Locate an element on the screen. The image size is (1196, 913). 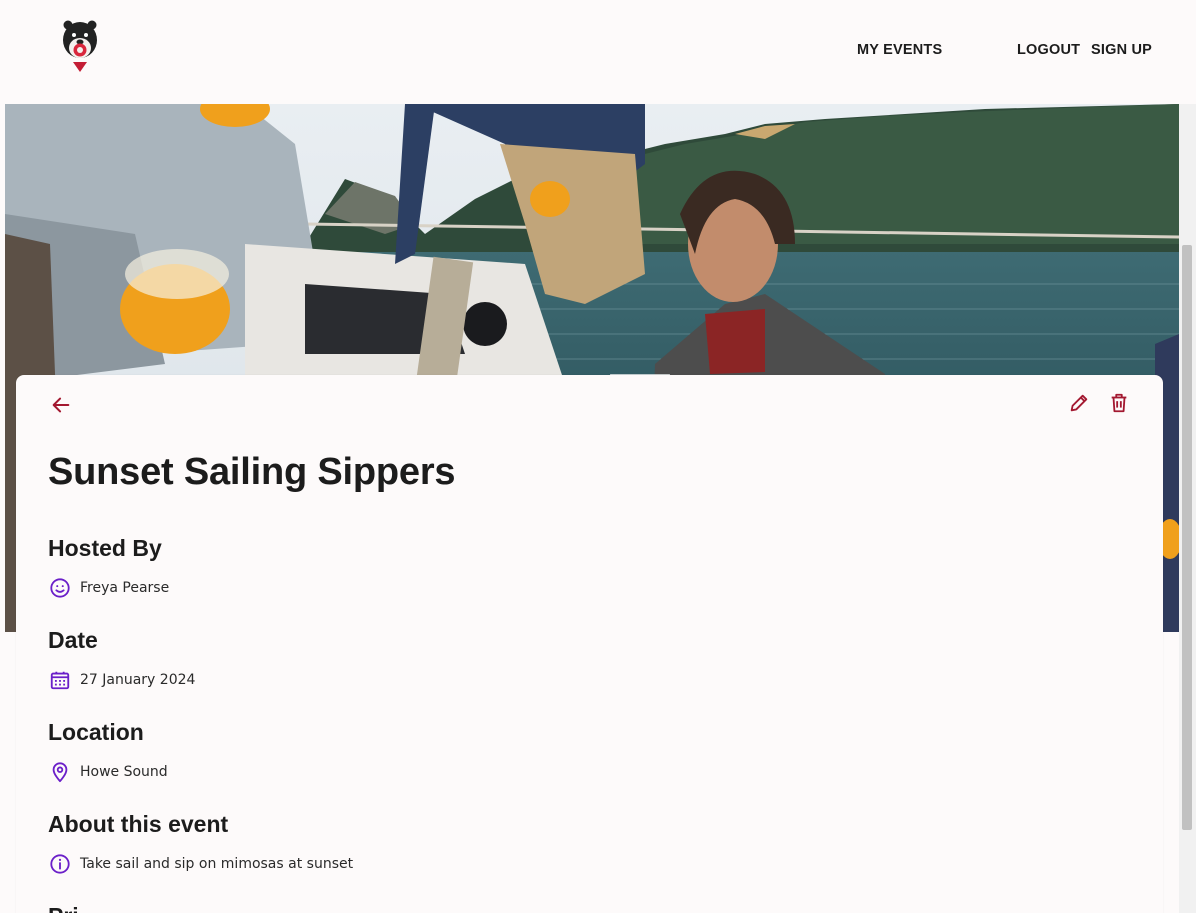
back-arrow-icon is located at coordinates (61, 405).